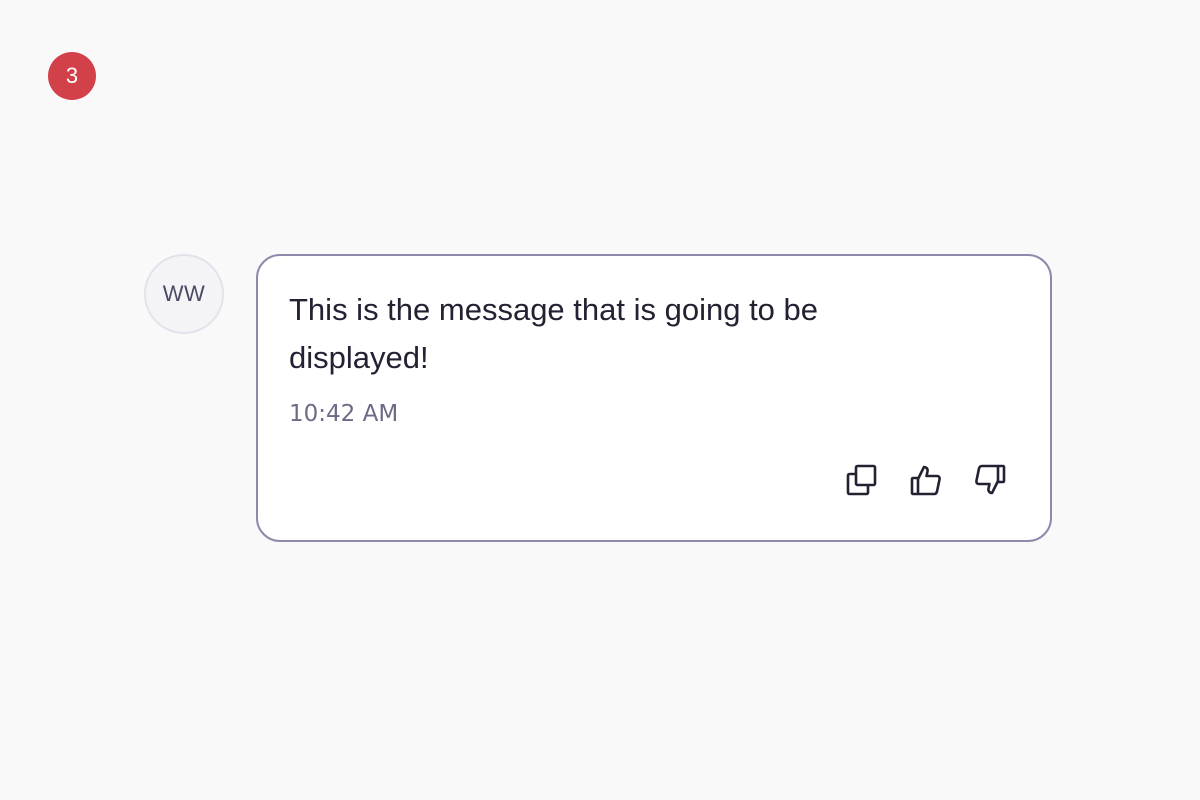 Image resolution: width=1200 pixels, height=800 pixels. I want to click on avatar: WW, so click(184, 294).